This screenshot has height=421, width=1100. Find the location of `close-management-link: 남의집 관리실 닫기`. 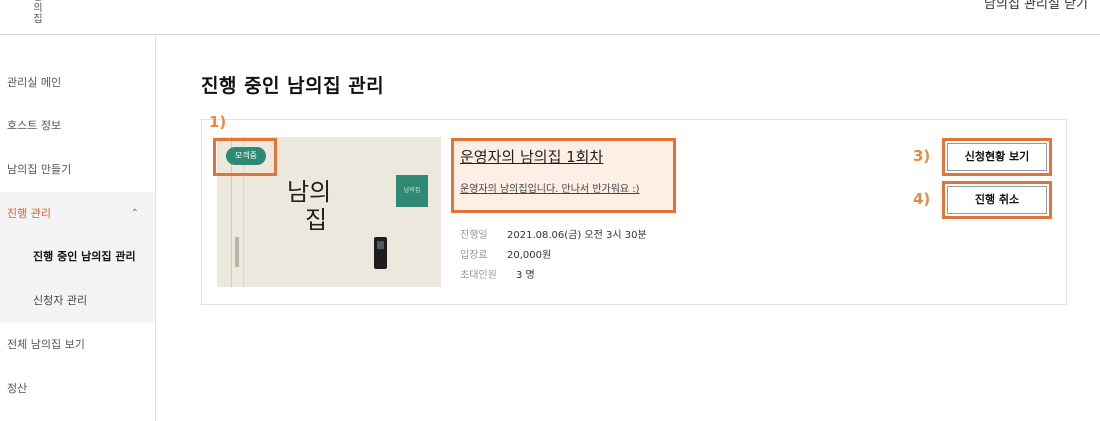

close-management-link: 남의집 관리실 닫기 is located at coordinates (1036, 6).